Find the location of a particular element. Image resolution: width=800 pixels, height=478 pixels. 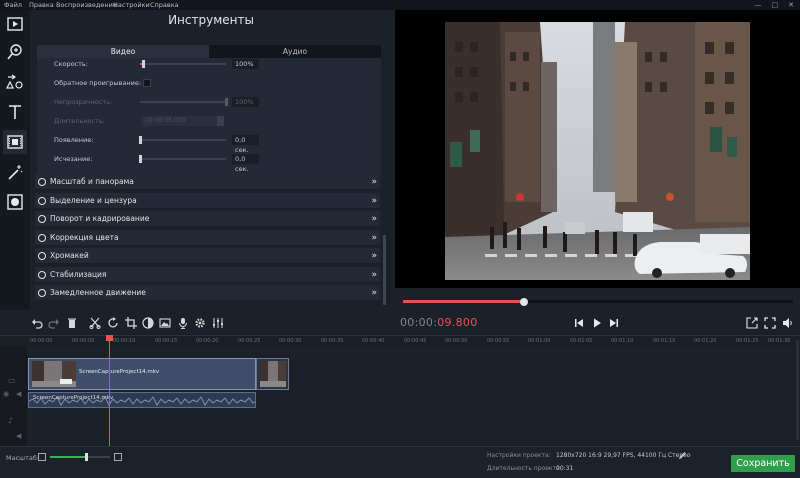

microphone-icon is located at coordinates (183, 323).